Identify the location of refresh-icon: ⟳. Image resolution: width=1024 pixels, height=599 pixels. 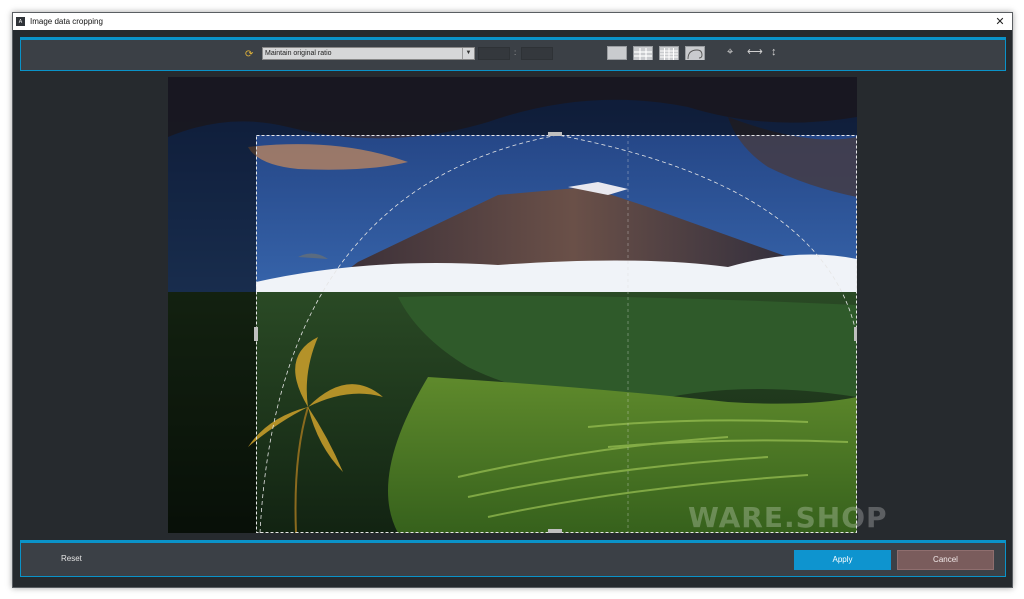
(249, 54).